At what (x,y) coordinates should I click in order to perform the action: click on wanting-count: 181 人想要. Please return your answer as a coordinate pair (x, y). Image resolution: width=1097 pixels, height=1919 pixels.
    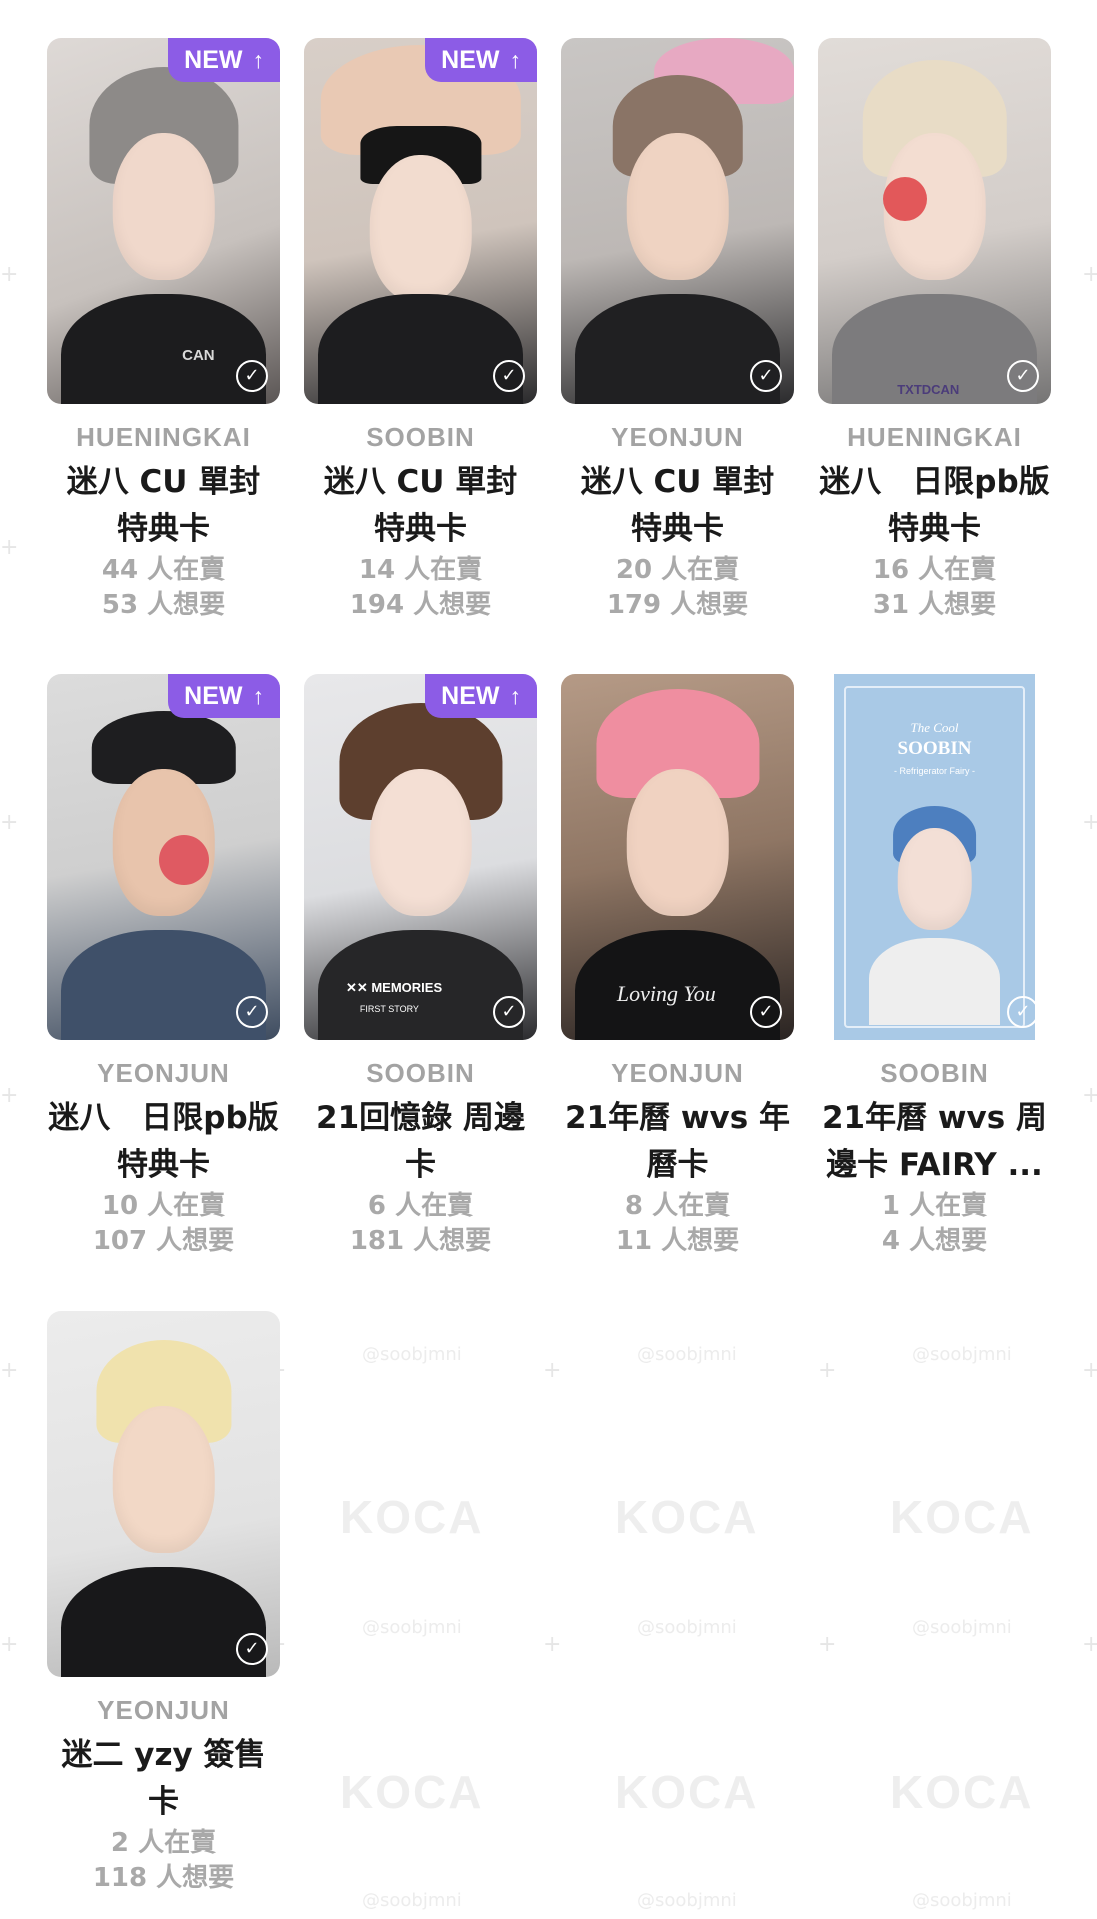
    Looking at the image, I should click on (420, 1241).